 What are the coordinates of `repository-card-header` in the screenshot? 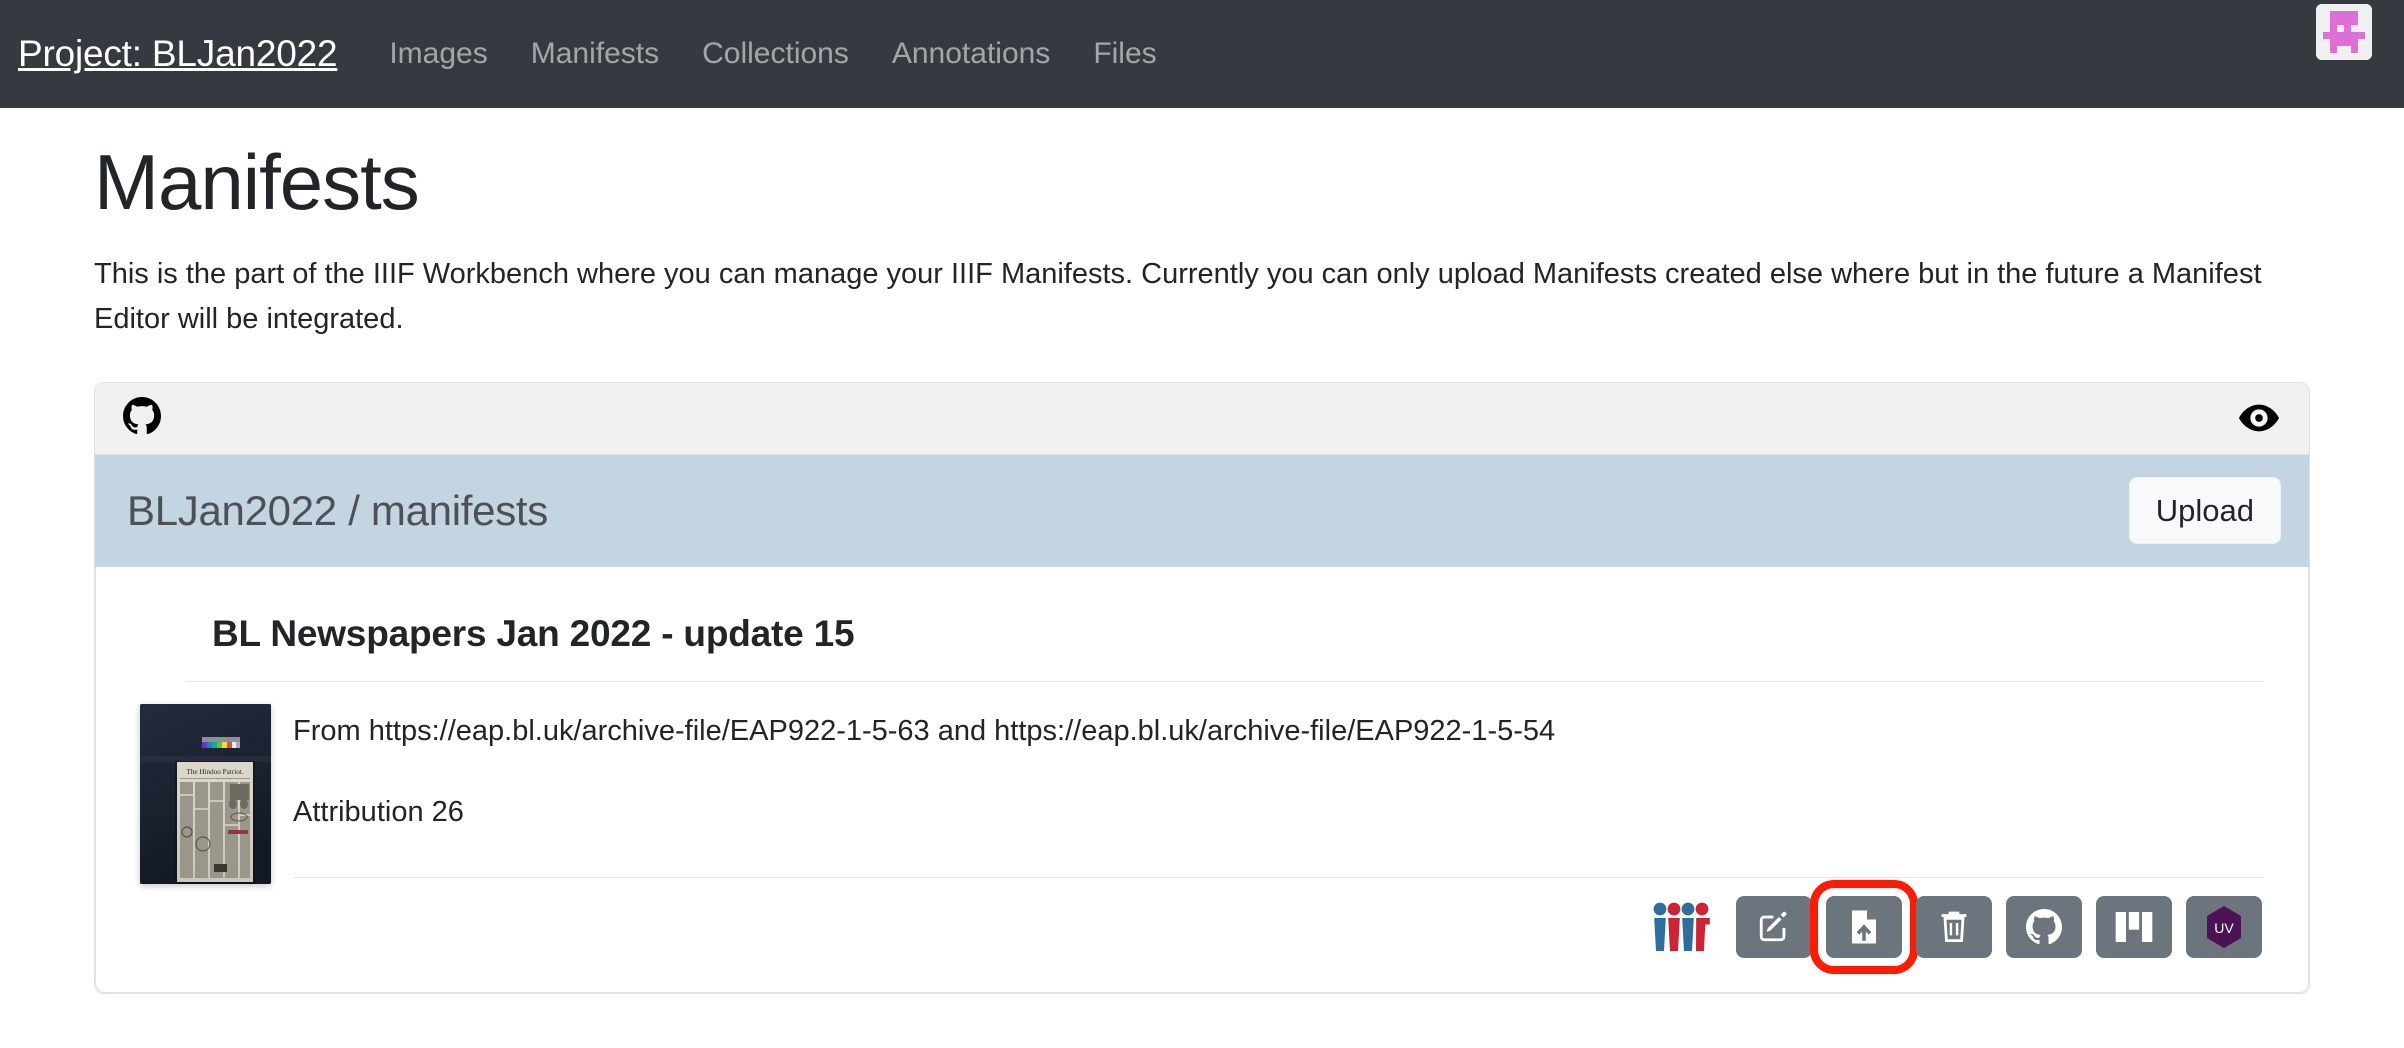 It's located at (1202, 418).